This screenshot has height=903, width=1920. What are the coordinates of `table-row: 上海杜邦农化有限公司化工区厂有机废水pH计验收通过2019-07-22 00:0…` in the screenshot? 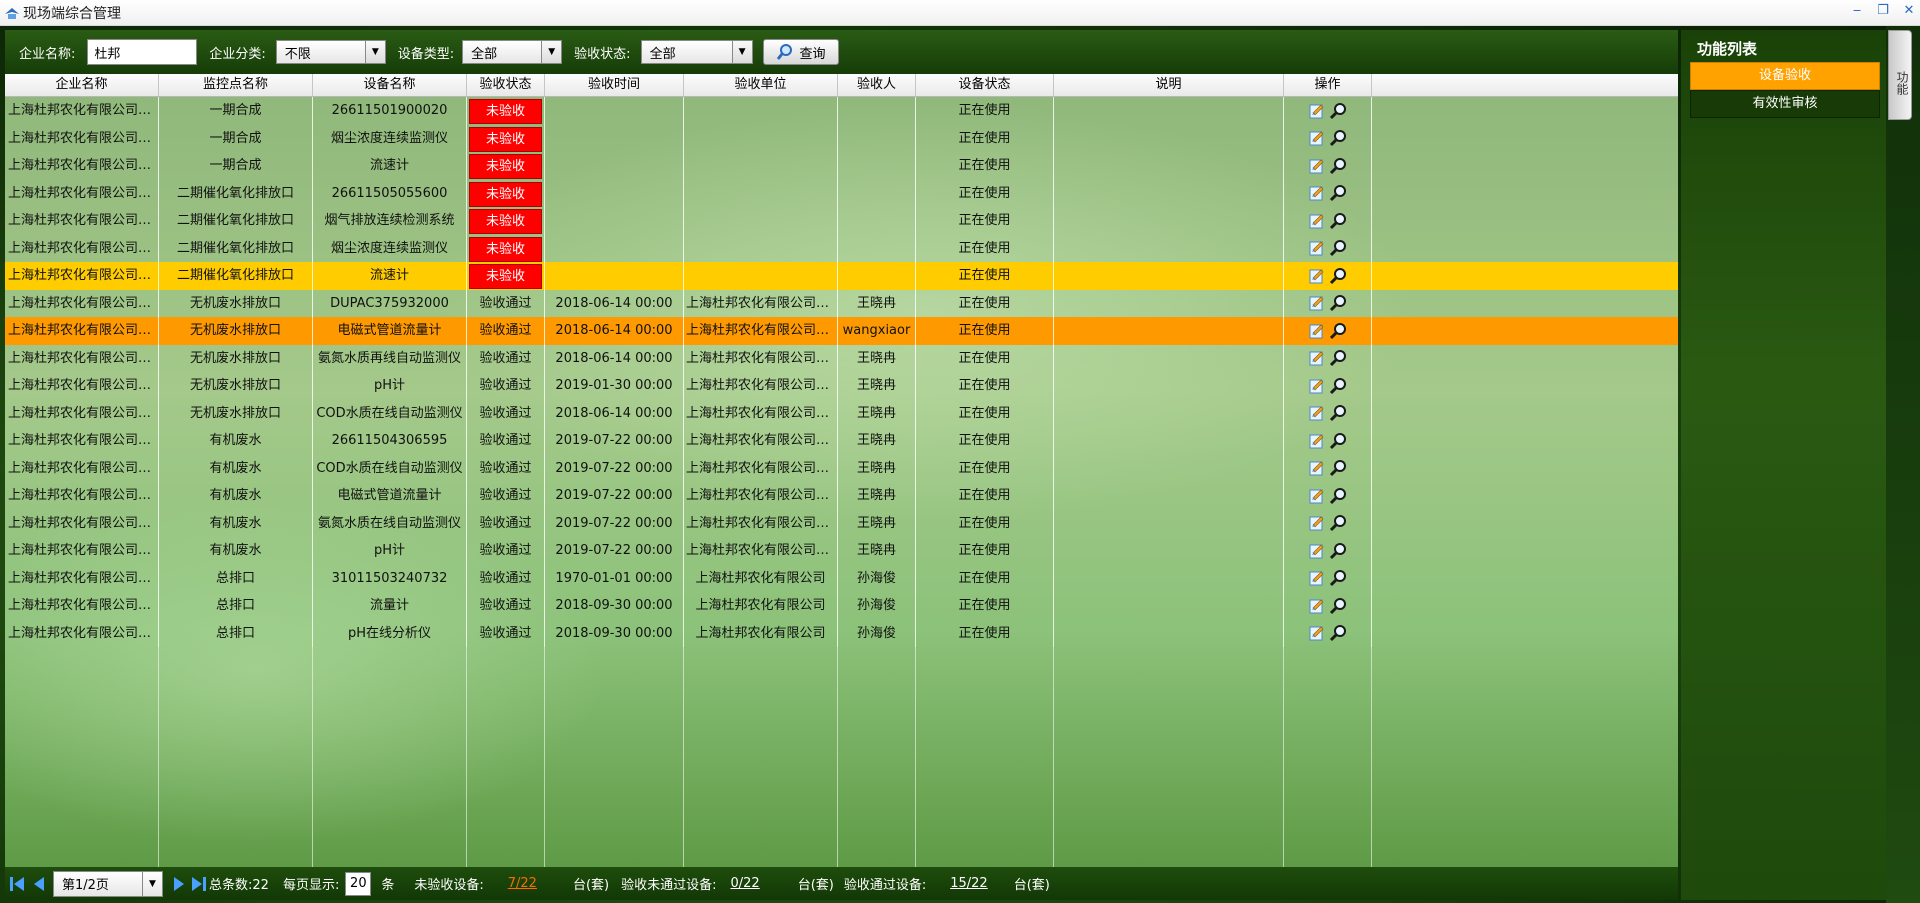 It's located at (841, 551).